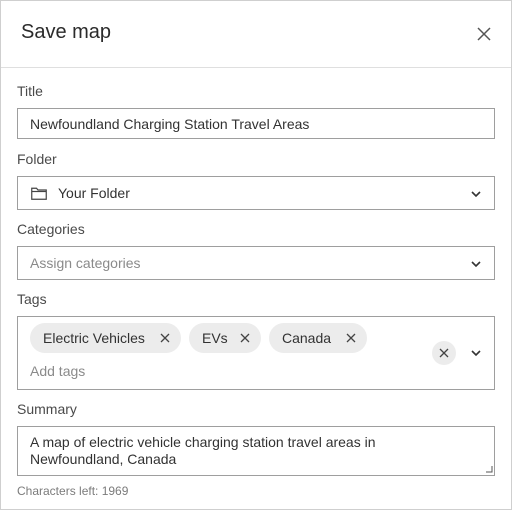 This screenshot has width=512, height=510. What do you see at coordinates (94, 193) in the screenshot?
I see `folder-value: Your Folder` at bounding box center [94, 193].